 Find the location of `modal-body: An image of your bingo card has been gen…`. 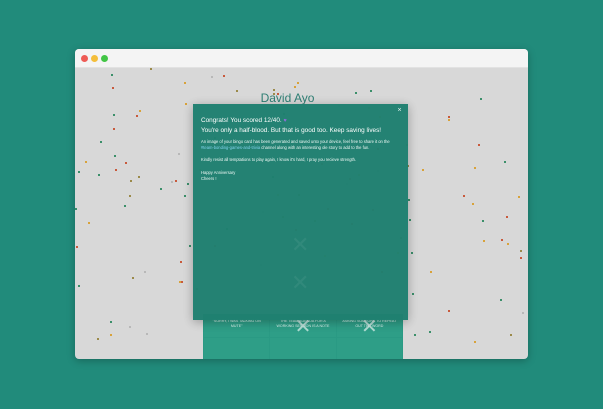

modal-body: An image of your bingo card has been gen… is located at coordinates (301, 160).